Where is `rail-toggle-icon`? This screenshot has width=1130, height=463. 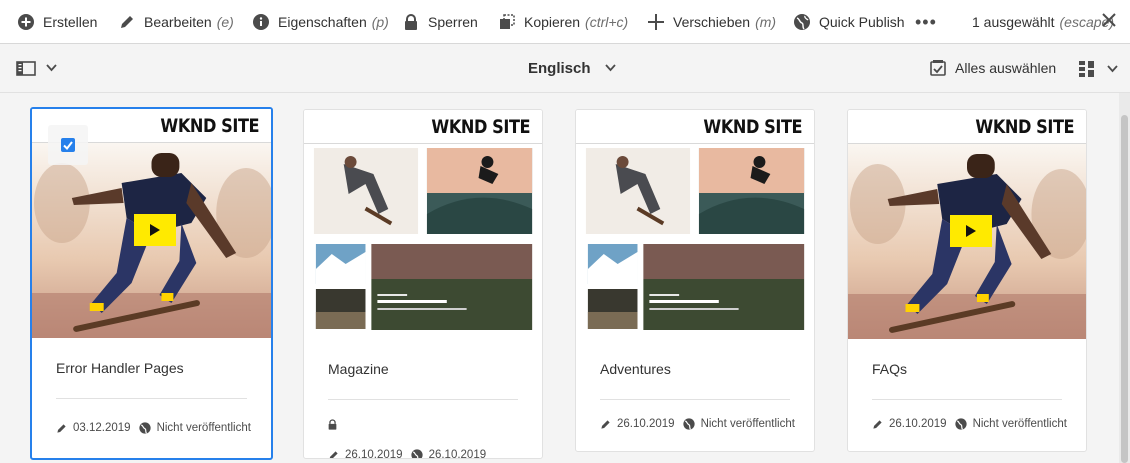 rail-toggle-icon is located at coordinates (26, 68).